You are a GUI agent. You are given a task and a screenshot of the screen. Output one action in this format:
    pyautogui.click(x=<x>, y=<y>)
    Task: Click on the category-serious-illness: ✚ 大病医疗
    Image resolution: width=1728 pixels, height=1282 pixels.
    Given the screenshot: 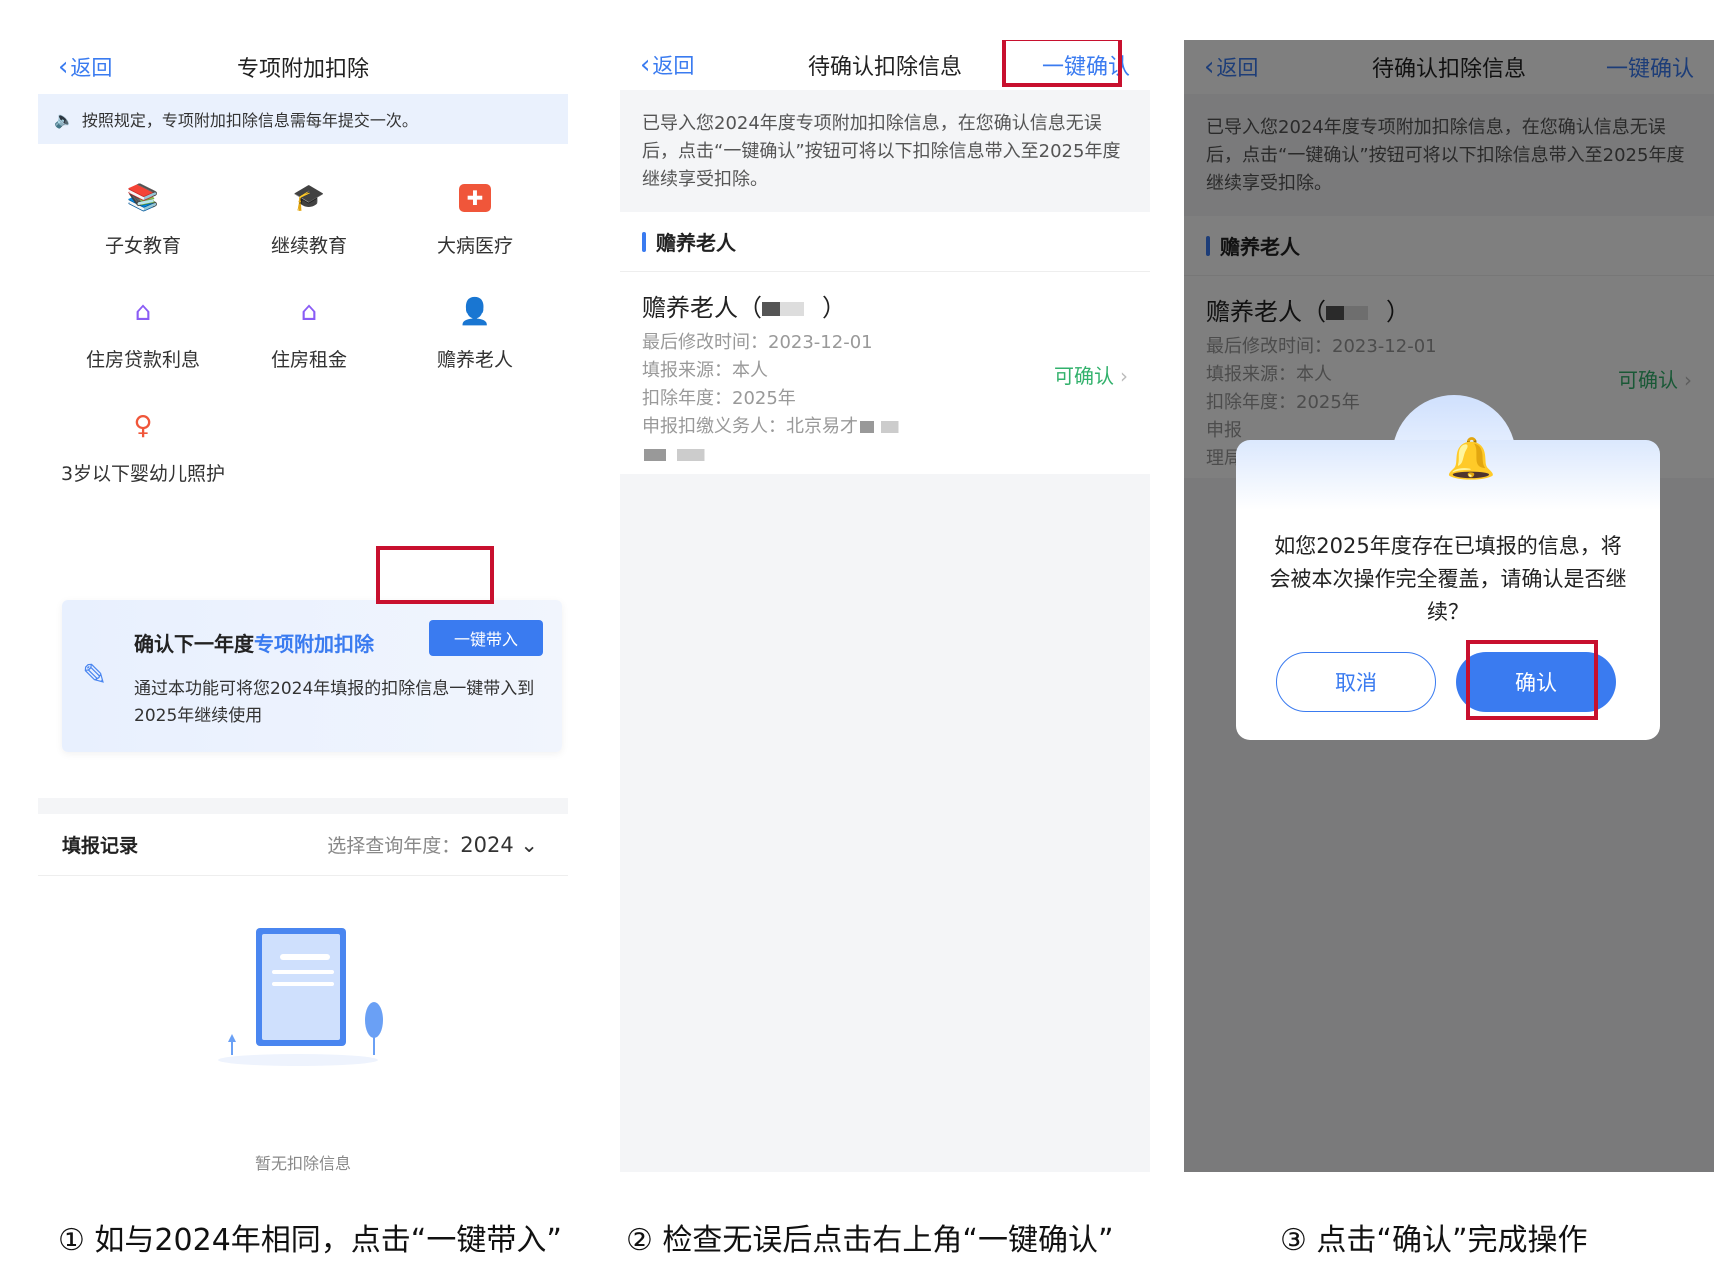 What is the action you would take?
    pyautogui.click(x=475, y=220)
    